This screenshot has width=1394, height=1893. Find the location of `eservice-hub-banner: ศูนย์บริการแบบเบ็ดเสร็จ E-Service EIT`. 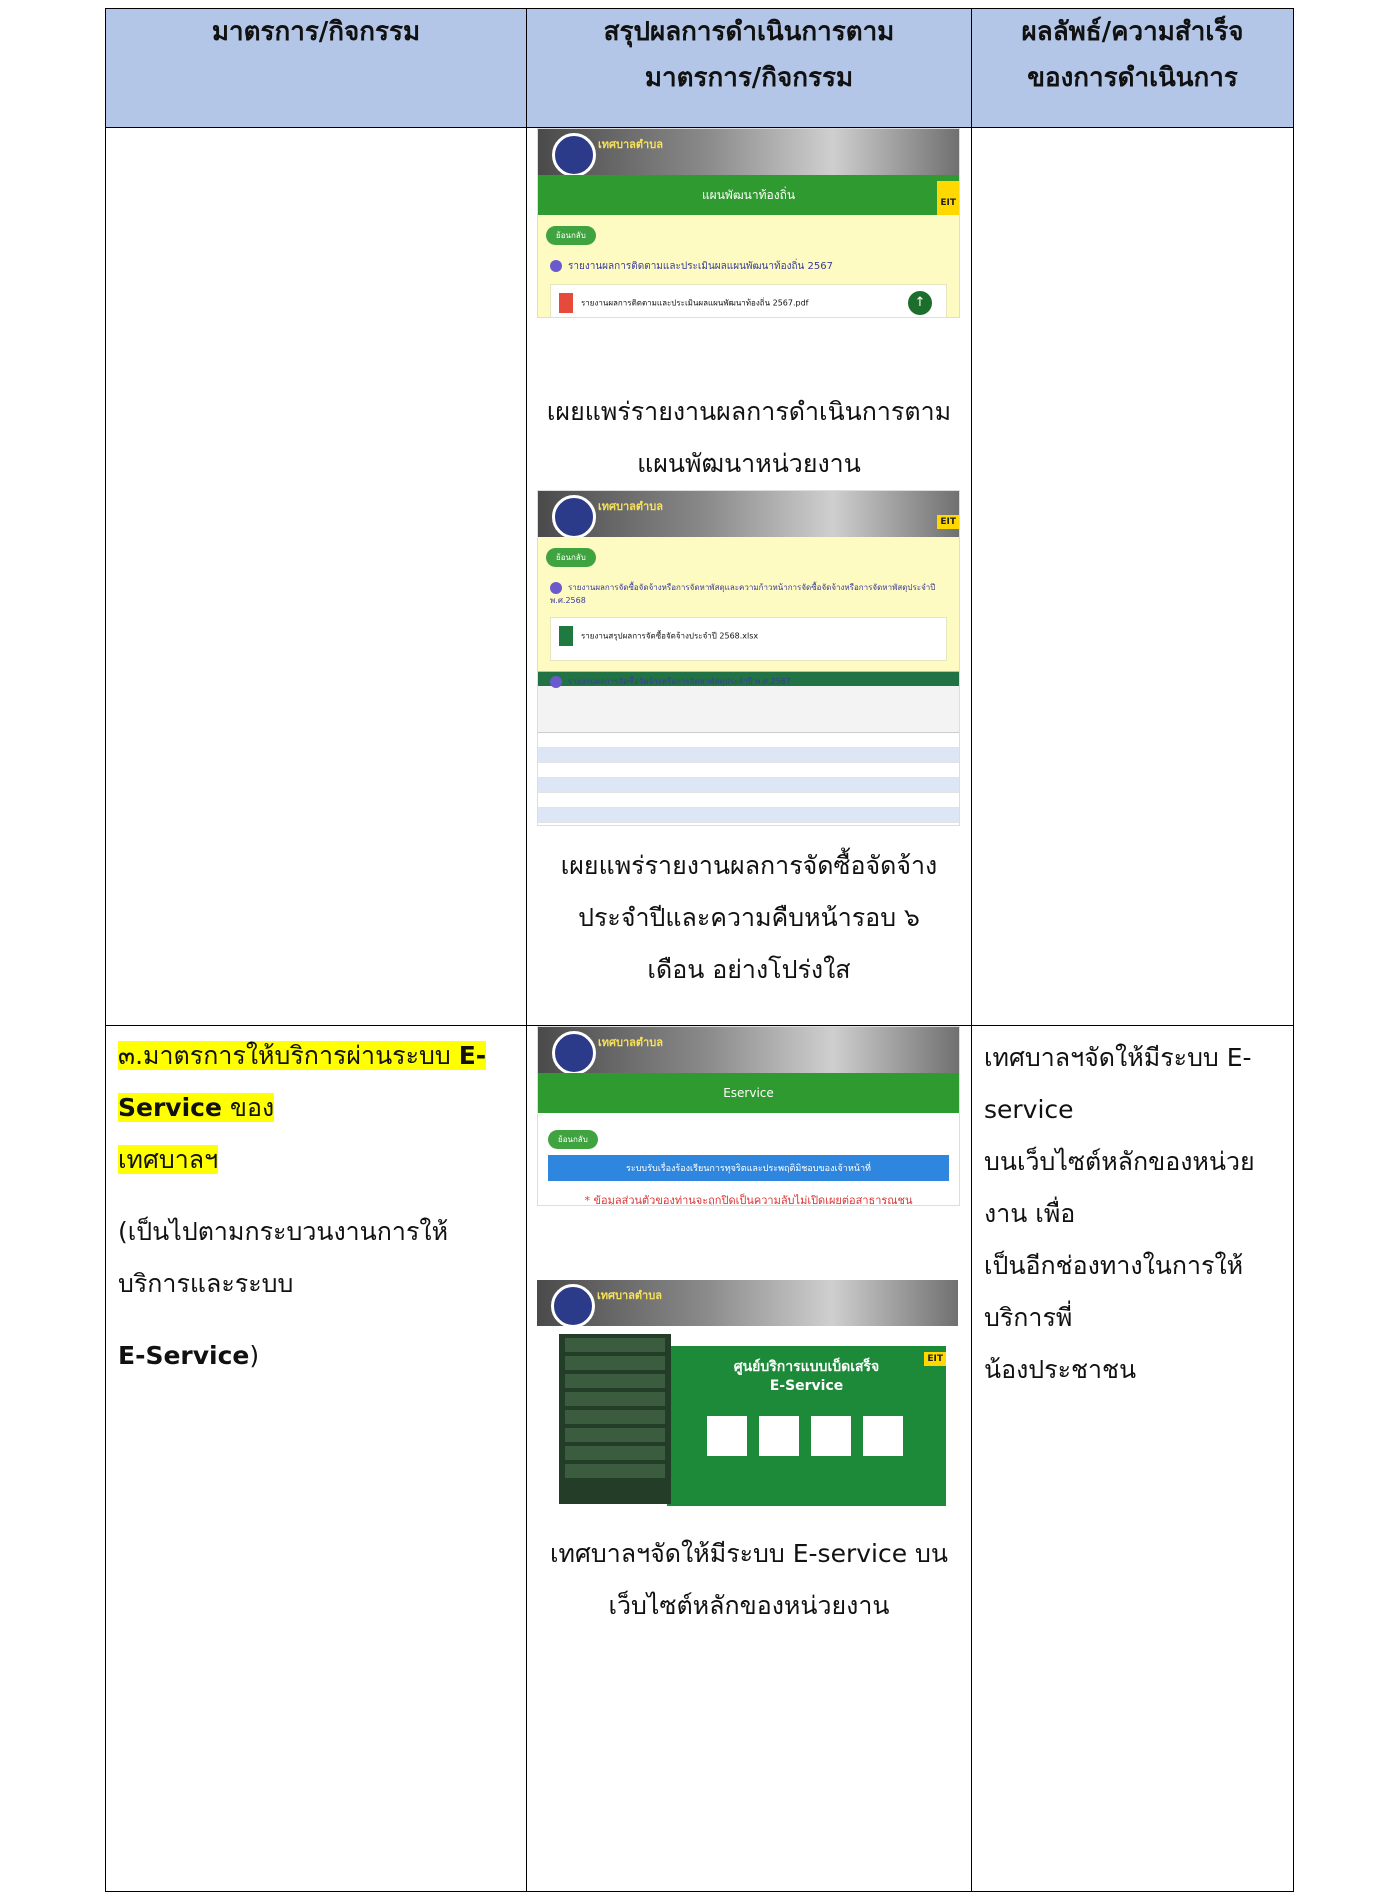

eservice-hub-banner: ศูนย์บริการแบบเบ็ดเสร็จ E-Service EIT is located at coordinates (806, 1426).